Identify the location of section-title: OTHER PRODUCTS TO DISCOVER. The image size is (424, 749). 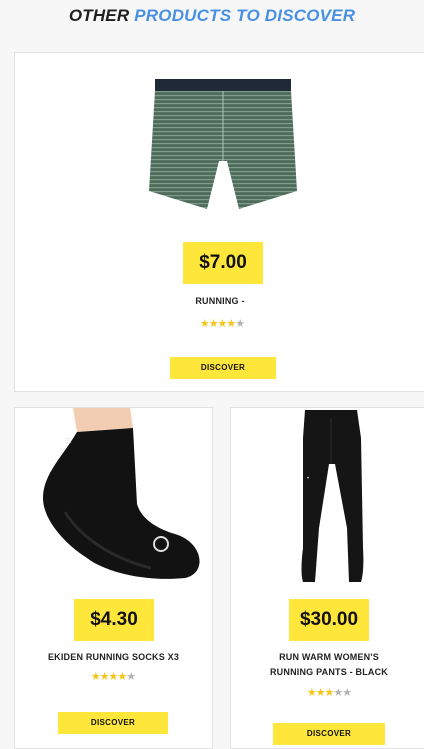
(212, 16).